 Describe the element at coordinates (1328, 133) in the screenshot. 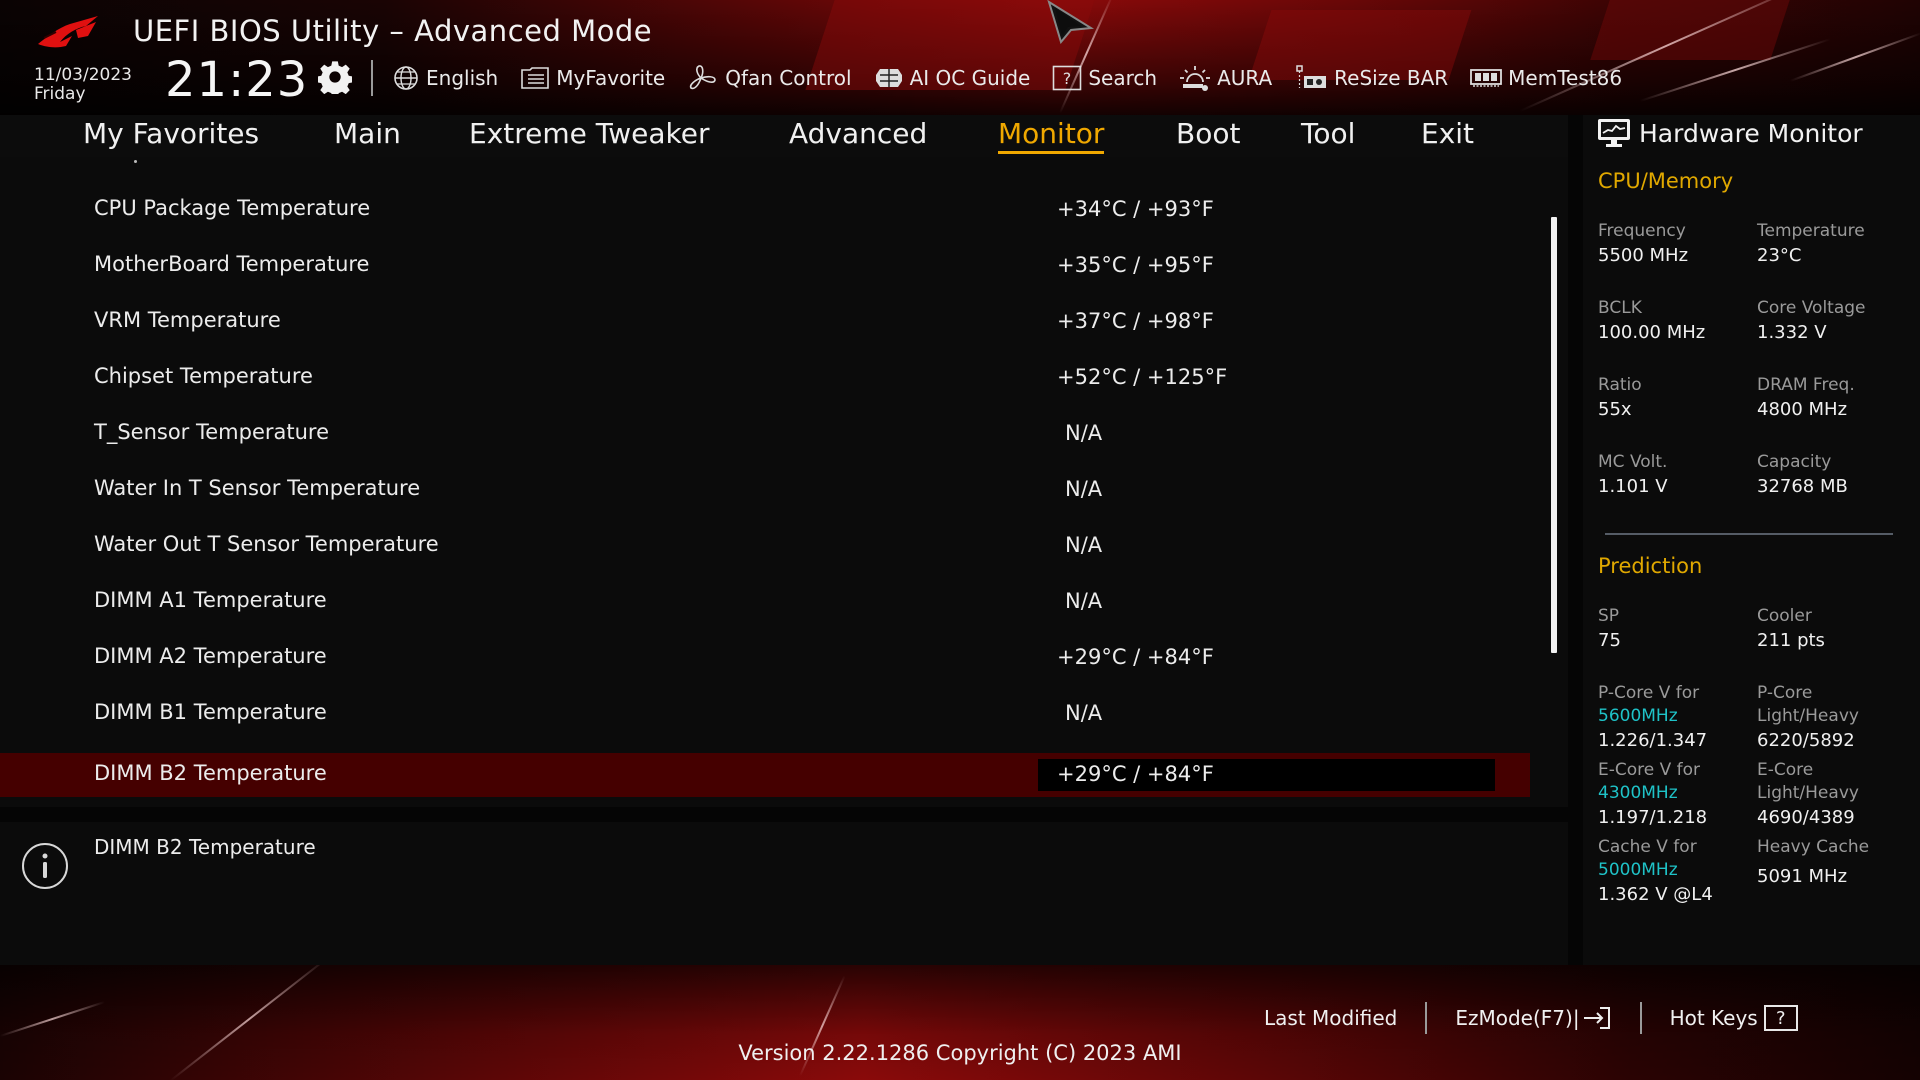

I see `tab-tool: Tool` at that location.